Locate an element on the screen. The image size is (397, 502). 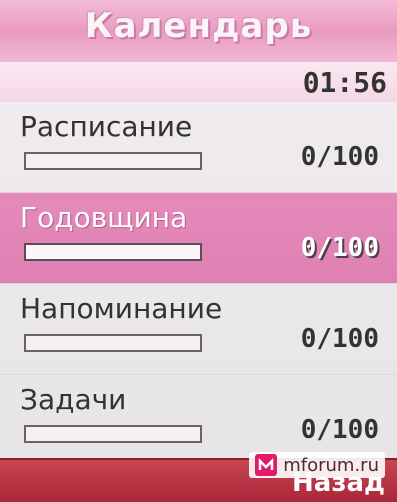
watermark: mforum.ru is located at coordinates (317, 465).